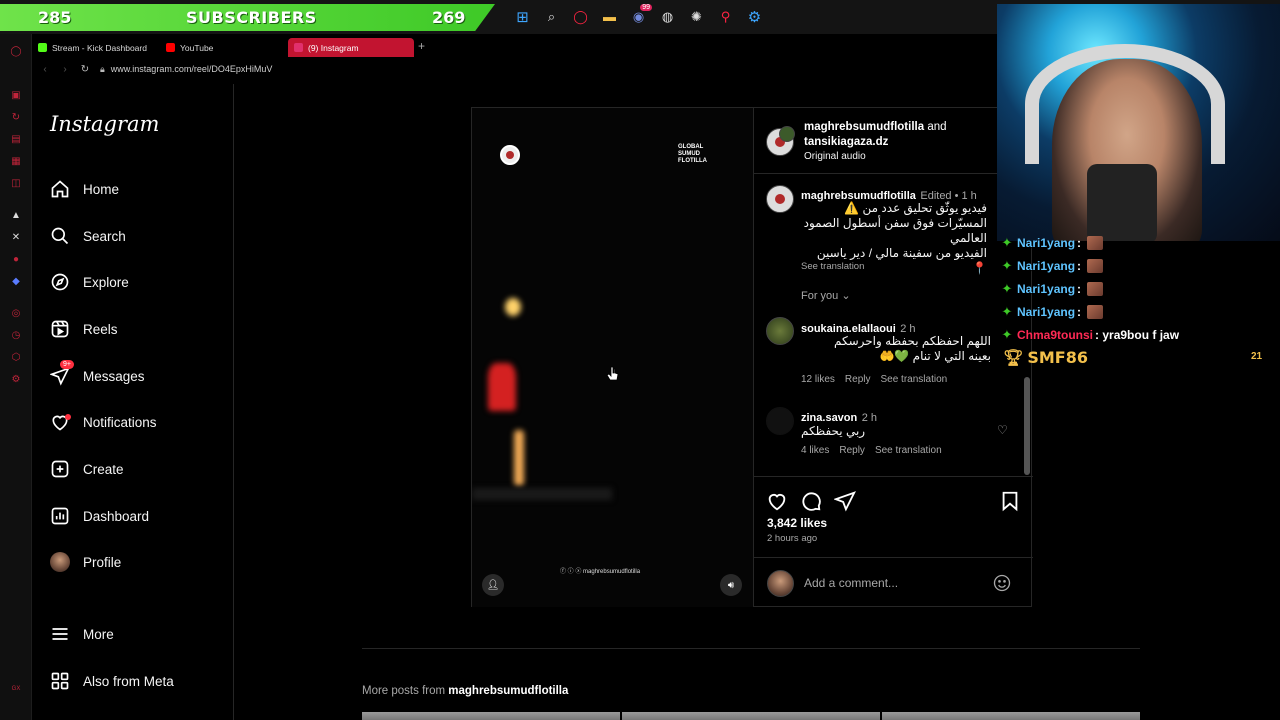  What do you see at coordinates (696, 16) in the screenshot?
I see `app-icon: ✺` at bounding box center [696, 16].